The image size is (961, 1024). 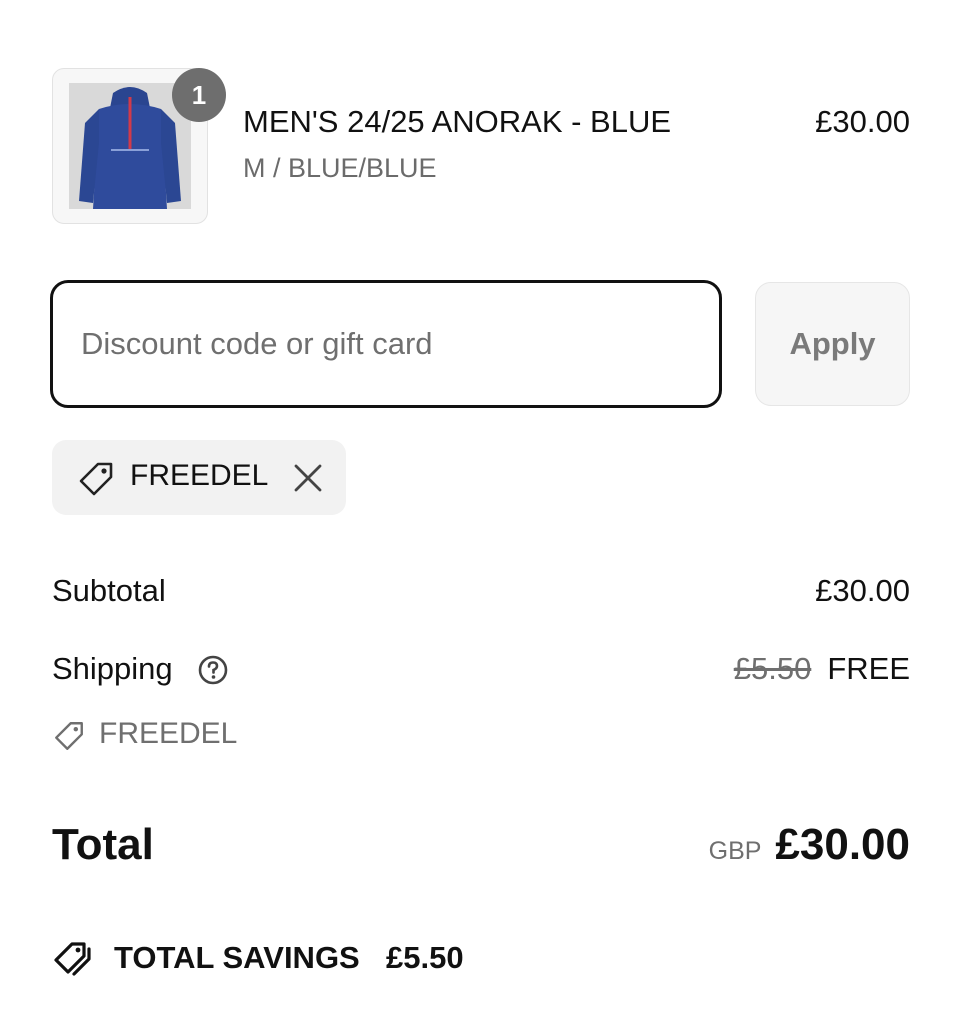 I want to click on total-amount: £30.00, so click(x=842, y=844).